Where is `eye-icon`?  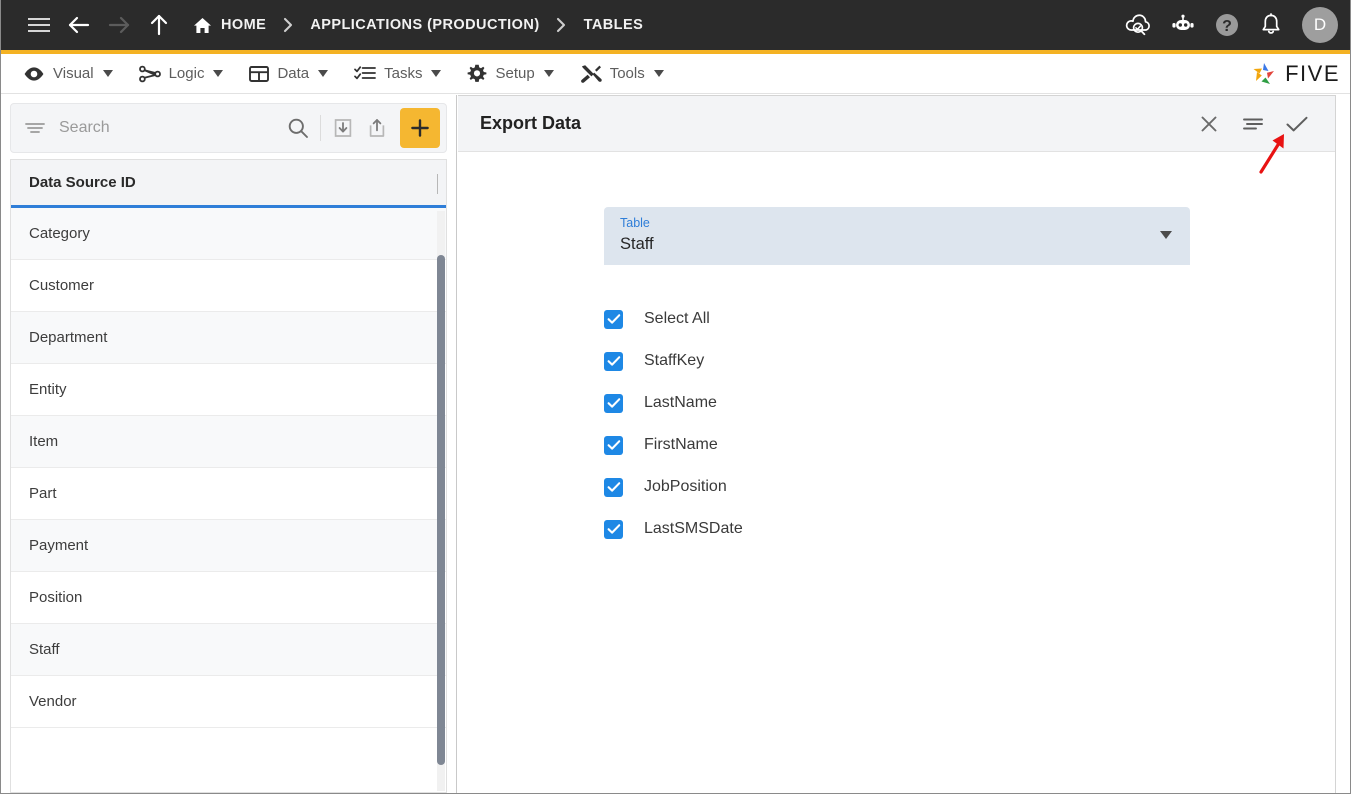
eye-icon is located at coordinates (34, 74).